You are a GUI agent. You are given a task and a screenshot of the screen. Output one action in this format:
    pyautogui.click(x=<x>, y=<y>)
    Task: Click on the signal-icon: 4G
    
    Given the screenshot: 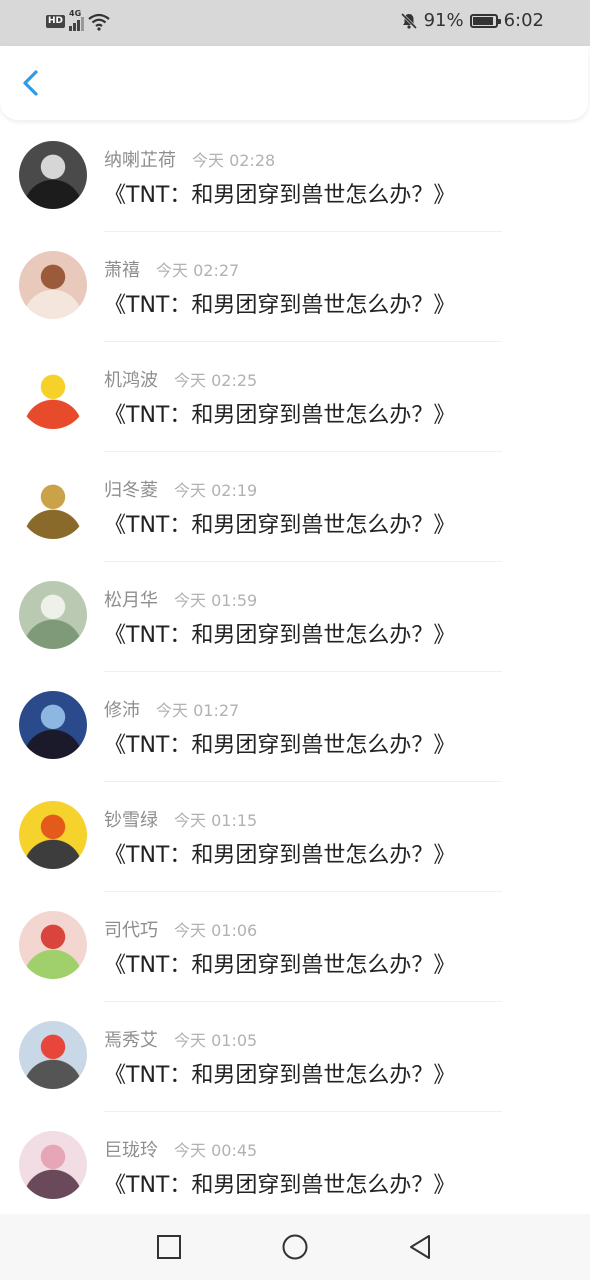 What is the action you would take?
    pyautogui.click(x=77, y=20)
    